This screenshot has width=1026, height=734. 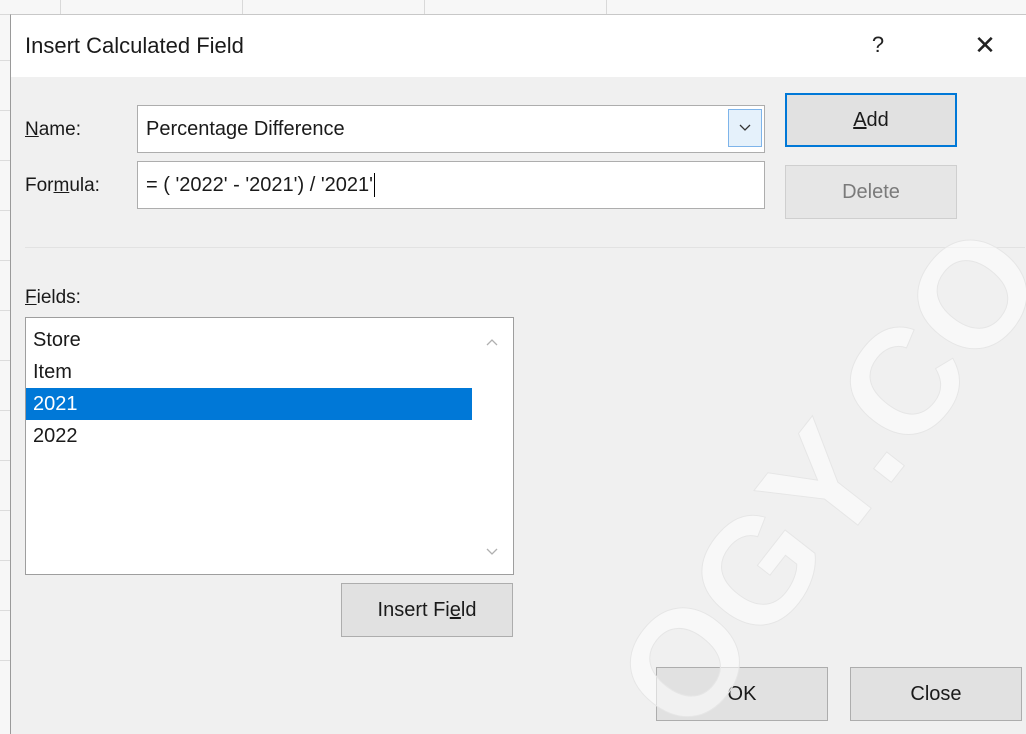 What do you see at coordinates (53, 129) in the screenshot?
I see `name-label: Name:` at bounding box center [53, 129].